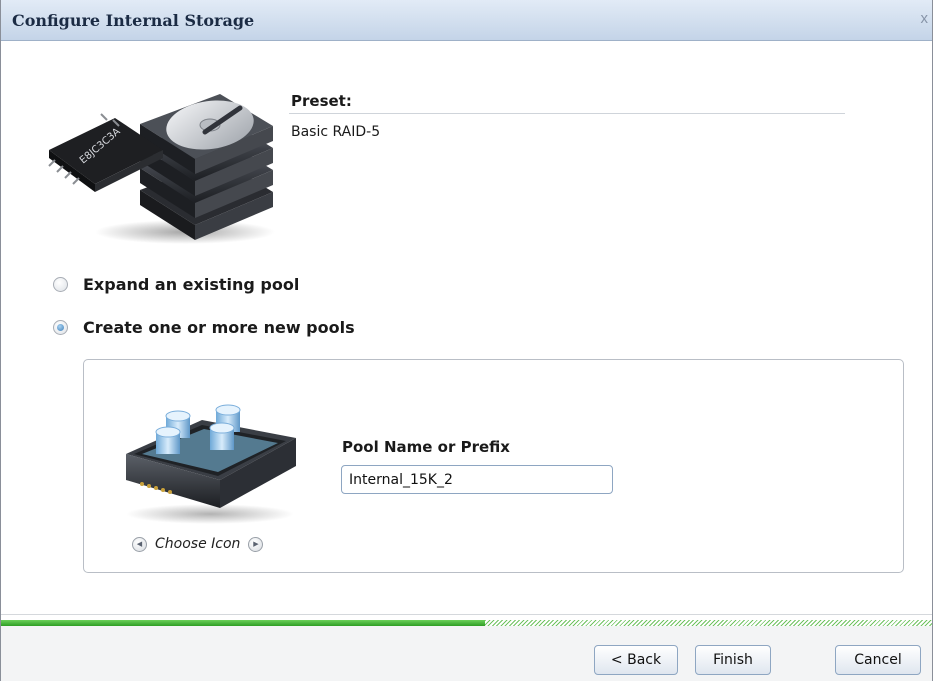  Describe the element at coordinates (925, 18) in the screenshot. I see `close-icon: x` at that location.